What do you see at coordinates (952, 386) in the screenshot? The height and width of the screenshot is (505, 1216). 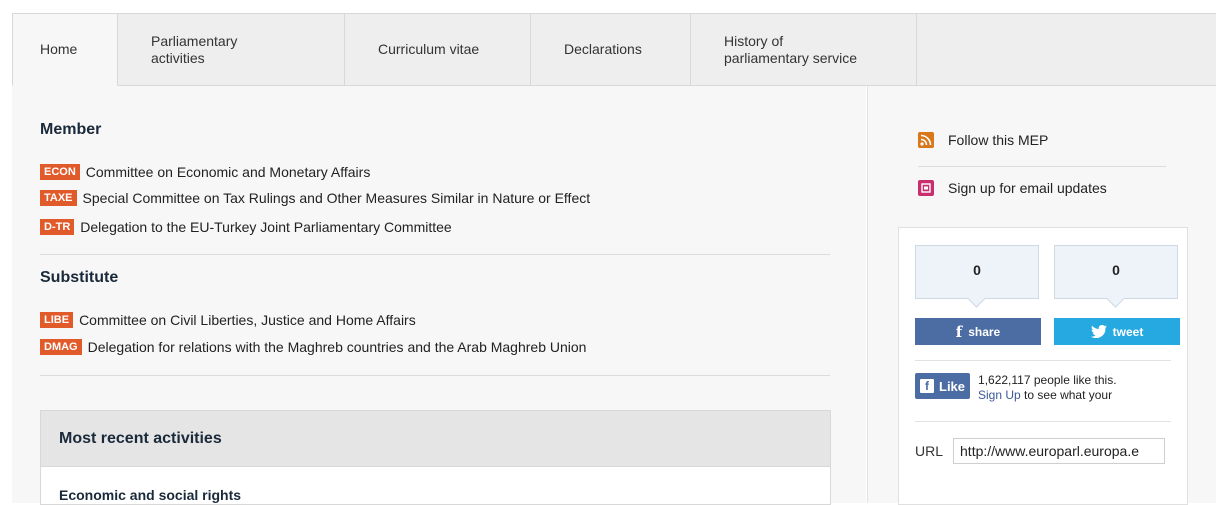 I see `like-label: Like` at bounding box center [952, 386].